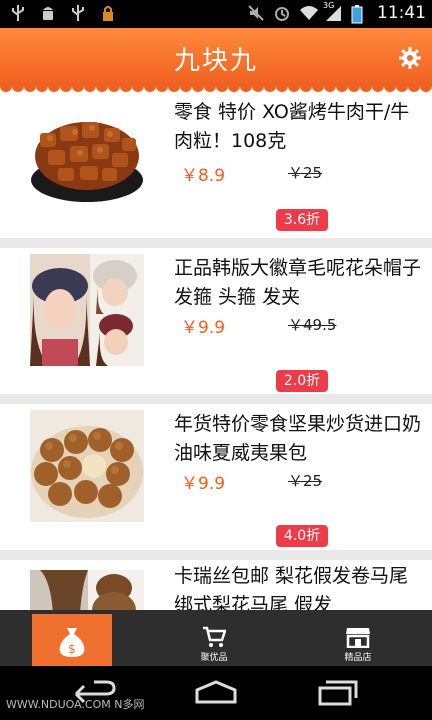 This screenshot has height=720, width=432. Describe the element at coordinates (108, 13) in the screenshot. I see `lock-icon` at that location.